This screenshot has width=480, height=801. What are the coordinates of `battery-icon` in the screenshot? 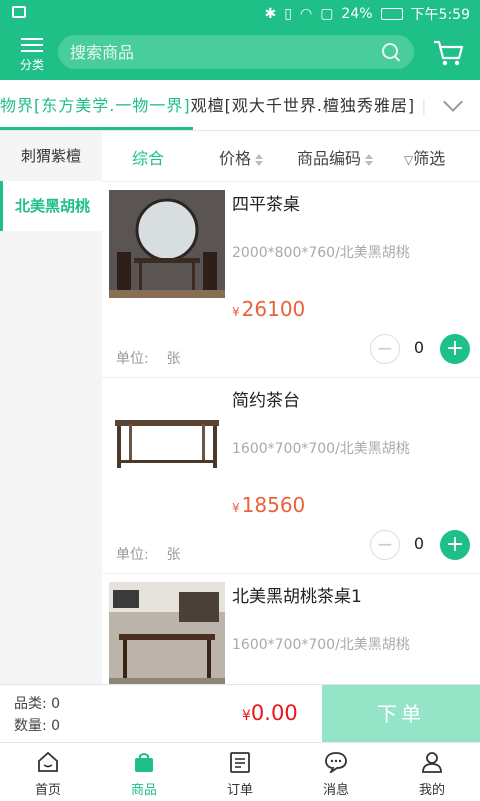 It's located at (391, 14).